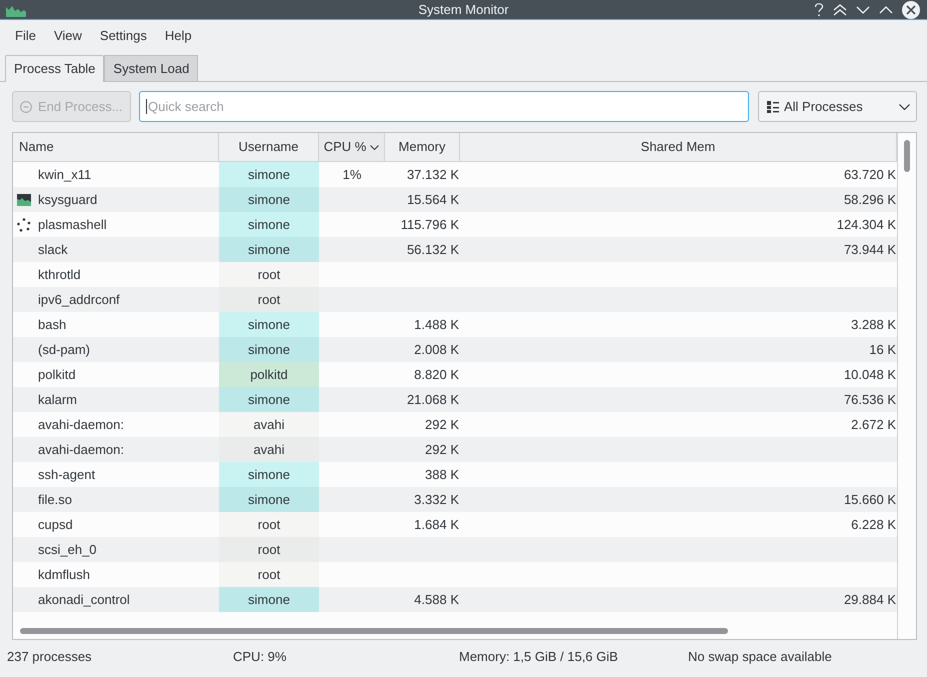  Describe the element at coordinates (436, 375) in the screenshot. I see `memory-value: 8.820 K` at that location.